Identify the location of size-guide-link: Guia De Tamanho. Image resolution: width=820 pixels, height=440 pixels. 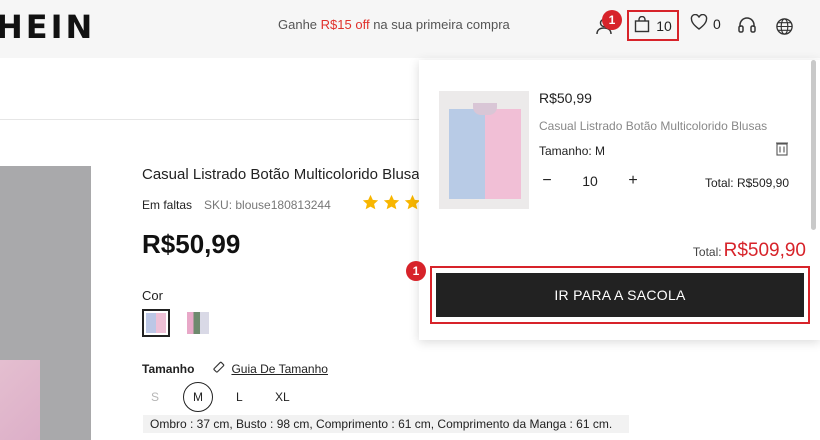
(279, 369).